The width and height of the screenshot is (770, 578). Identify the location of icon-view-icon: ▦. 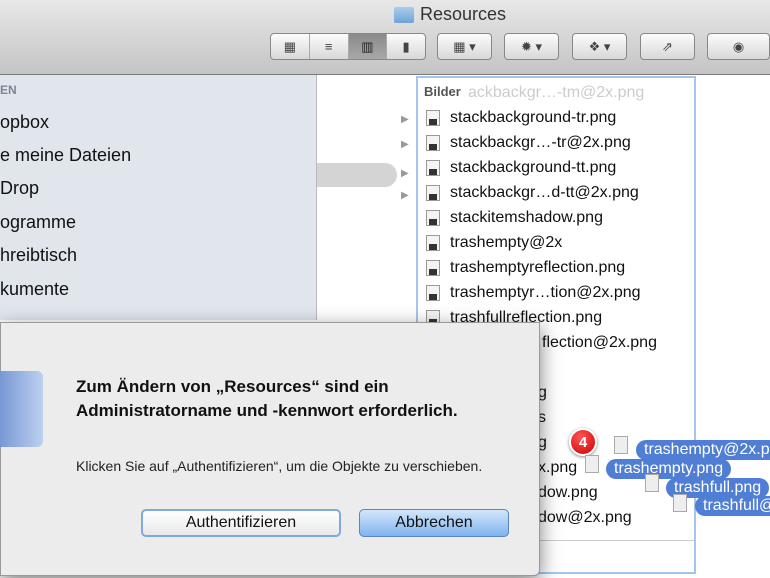
(290, 46).